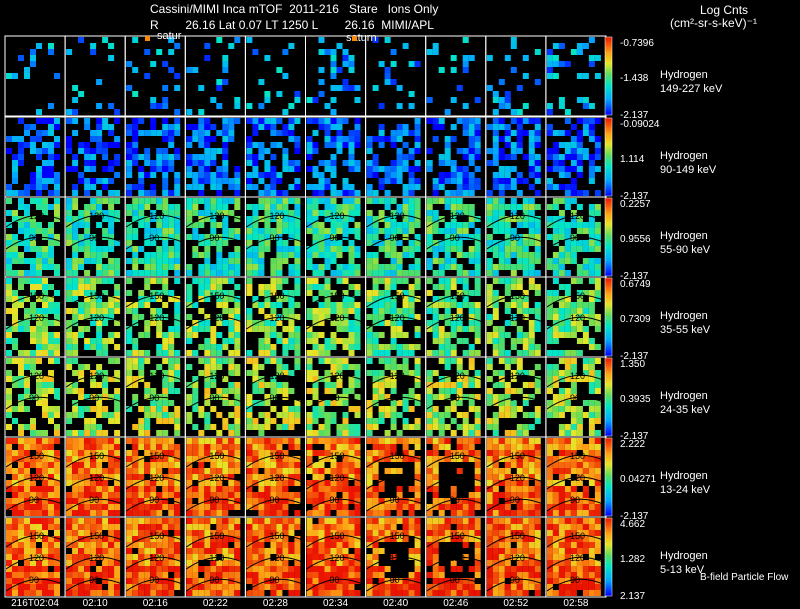  I want to click on contour-label: 120, so click(577, 478).